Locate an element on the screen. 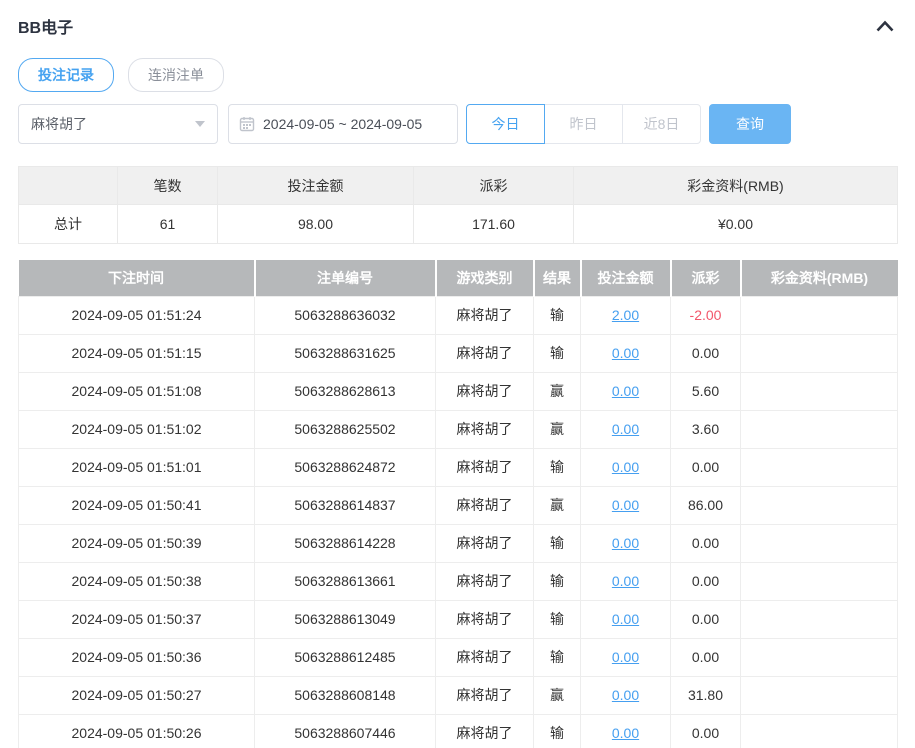  bet-time-cell: 2024-09-05 01:50:41 is located at coordinates (136, 505).